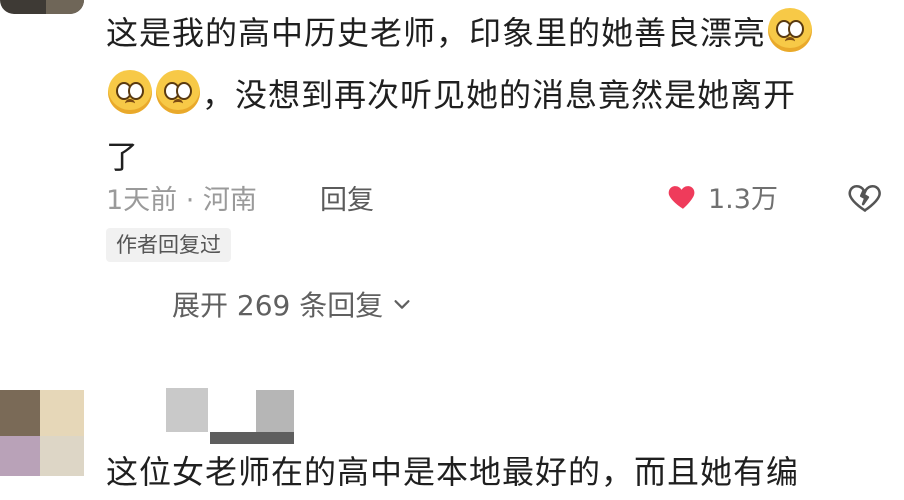 The height and width of the screenshot is (500, 904). What do you see at coordinates (231, 419) in the screenshot?
I see `username-redacted` at bounding box center [231, 419].